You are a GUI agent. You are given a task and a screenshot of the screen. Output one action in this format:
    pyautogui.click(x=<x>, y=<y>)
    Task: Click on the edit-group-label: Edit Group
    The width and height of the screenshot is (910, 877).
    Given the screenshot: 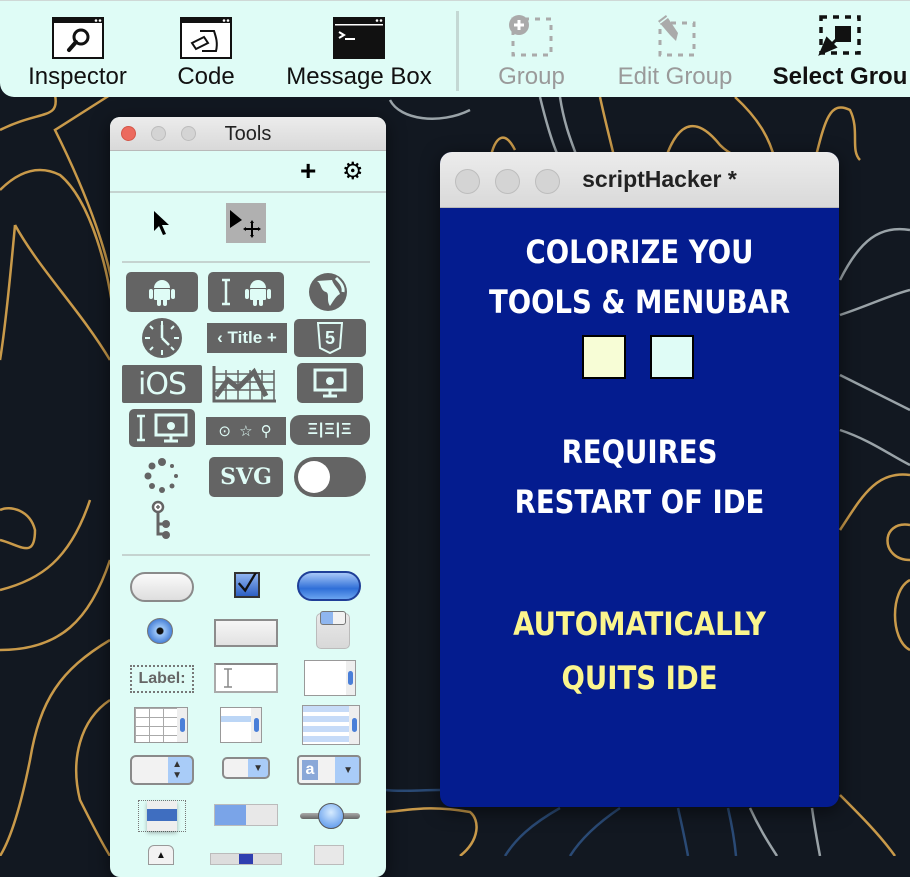 What is the action you would take?
    pyautogui.click(x=675, y=76)
    